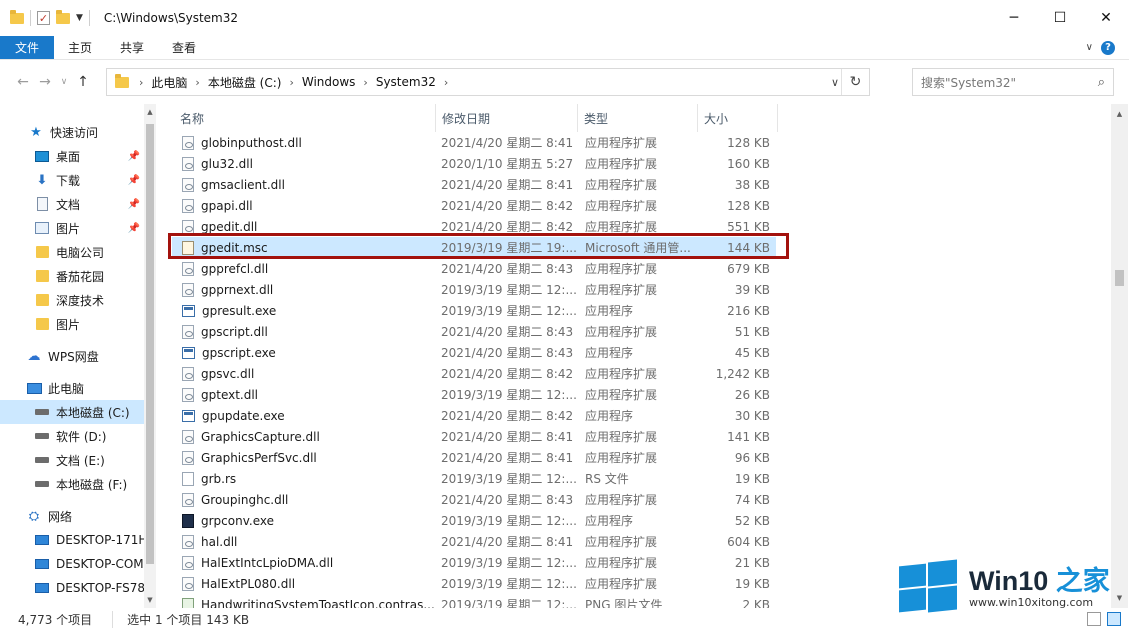 The width and height of the screenshot is (1129, 630). What do you see at coordinates (72, 436) in the screenshot?
I see `nav-item-drive-d: 软件 (D:)` at bounding box center [72, 436].